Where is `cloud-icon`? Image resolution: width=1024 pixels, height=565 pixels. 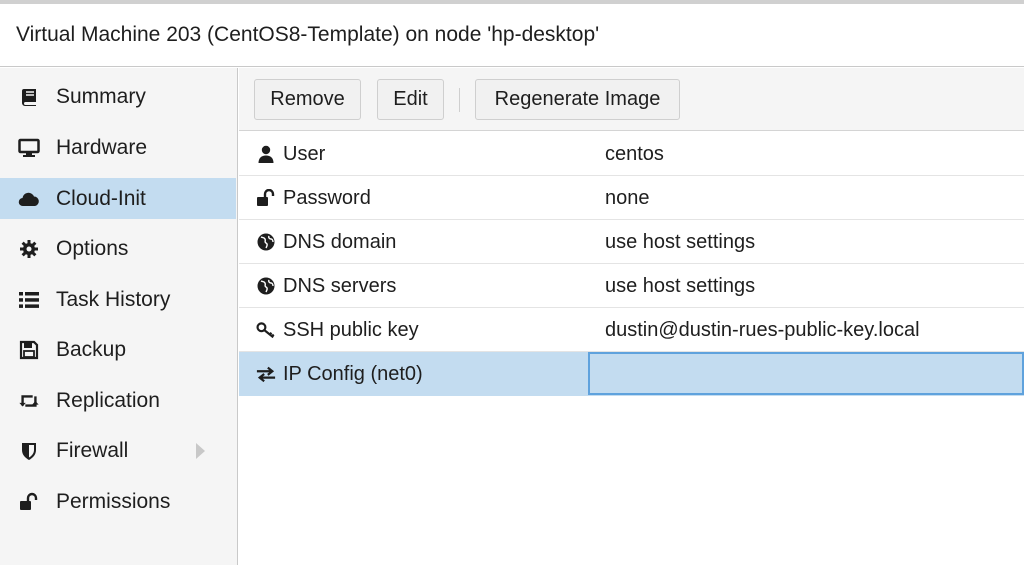
cloud-icon is located at coordinates (29, 199).